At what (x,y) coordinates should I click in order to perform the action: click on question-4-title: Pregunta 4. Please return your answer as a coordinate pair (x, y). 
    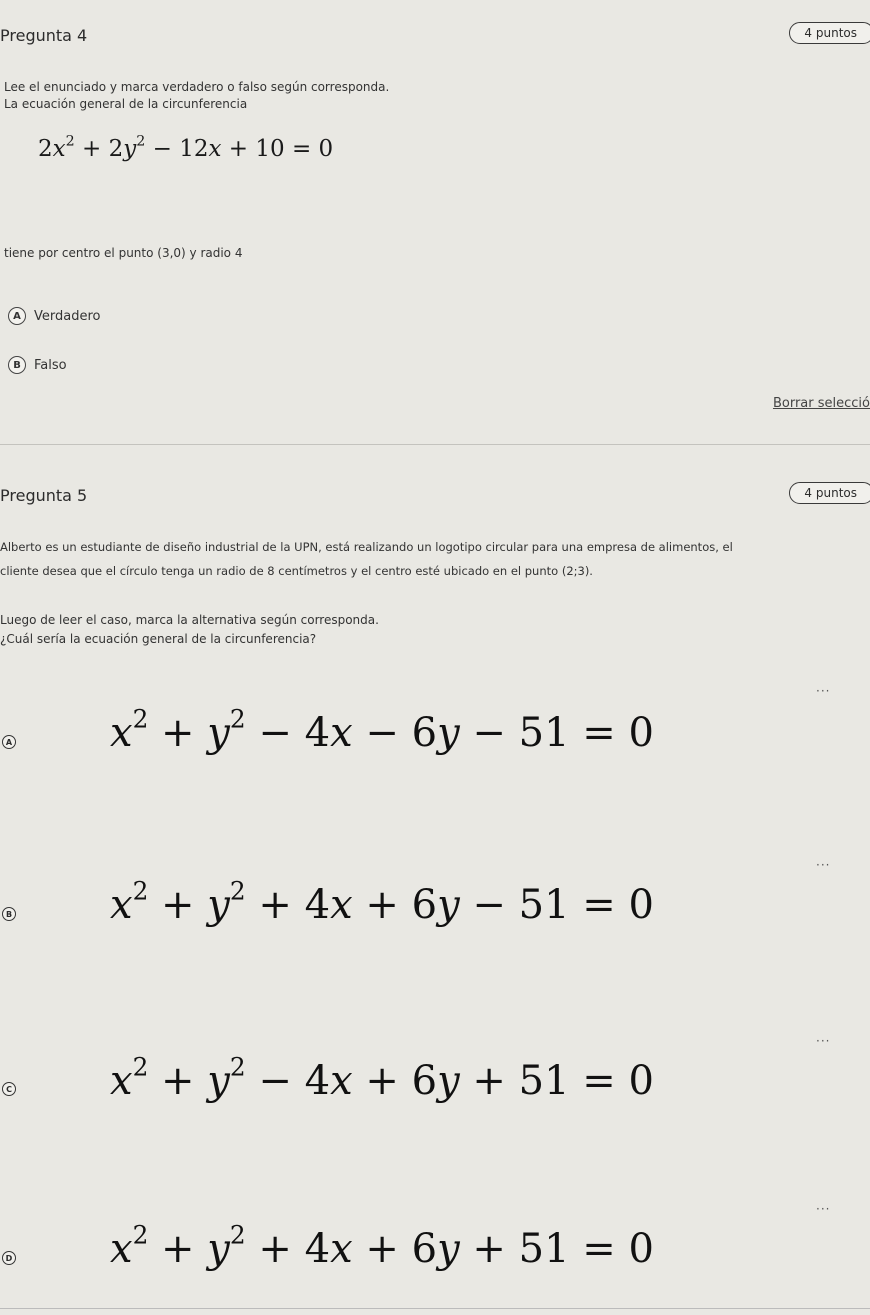
    Looking at the image, I should click on (44, 35).